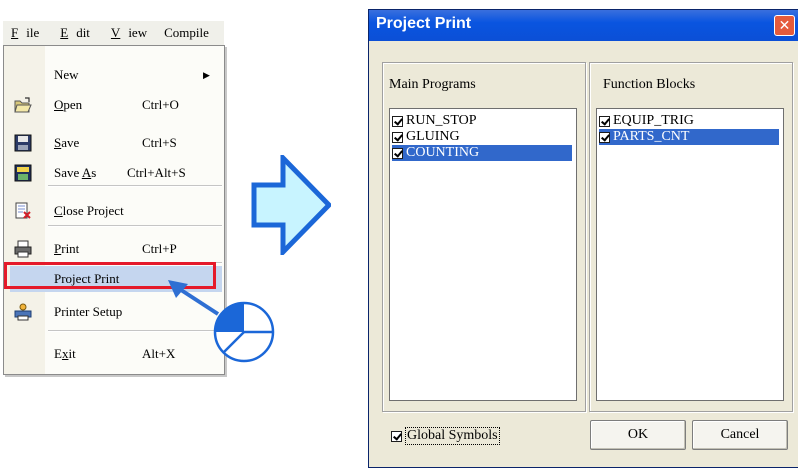  What do you see at coordinates (244, 332) in the screenshot?
I see `step-pie-indicator-icon` at bounding box center [244, 332].